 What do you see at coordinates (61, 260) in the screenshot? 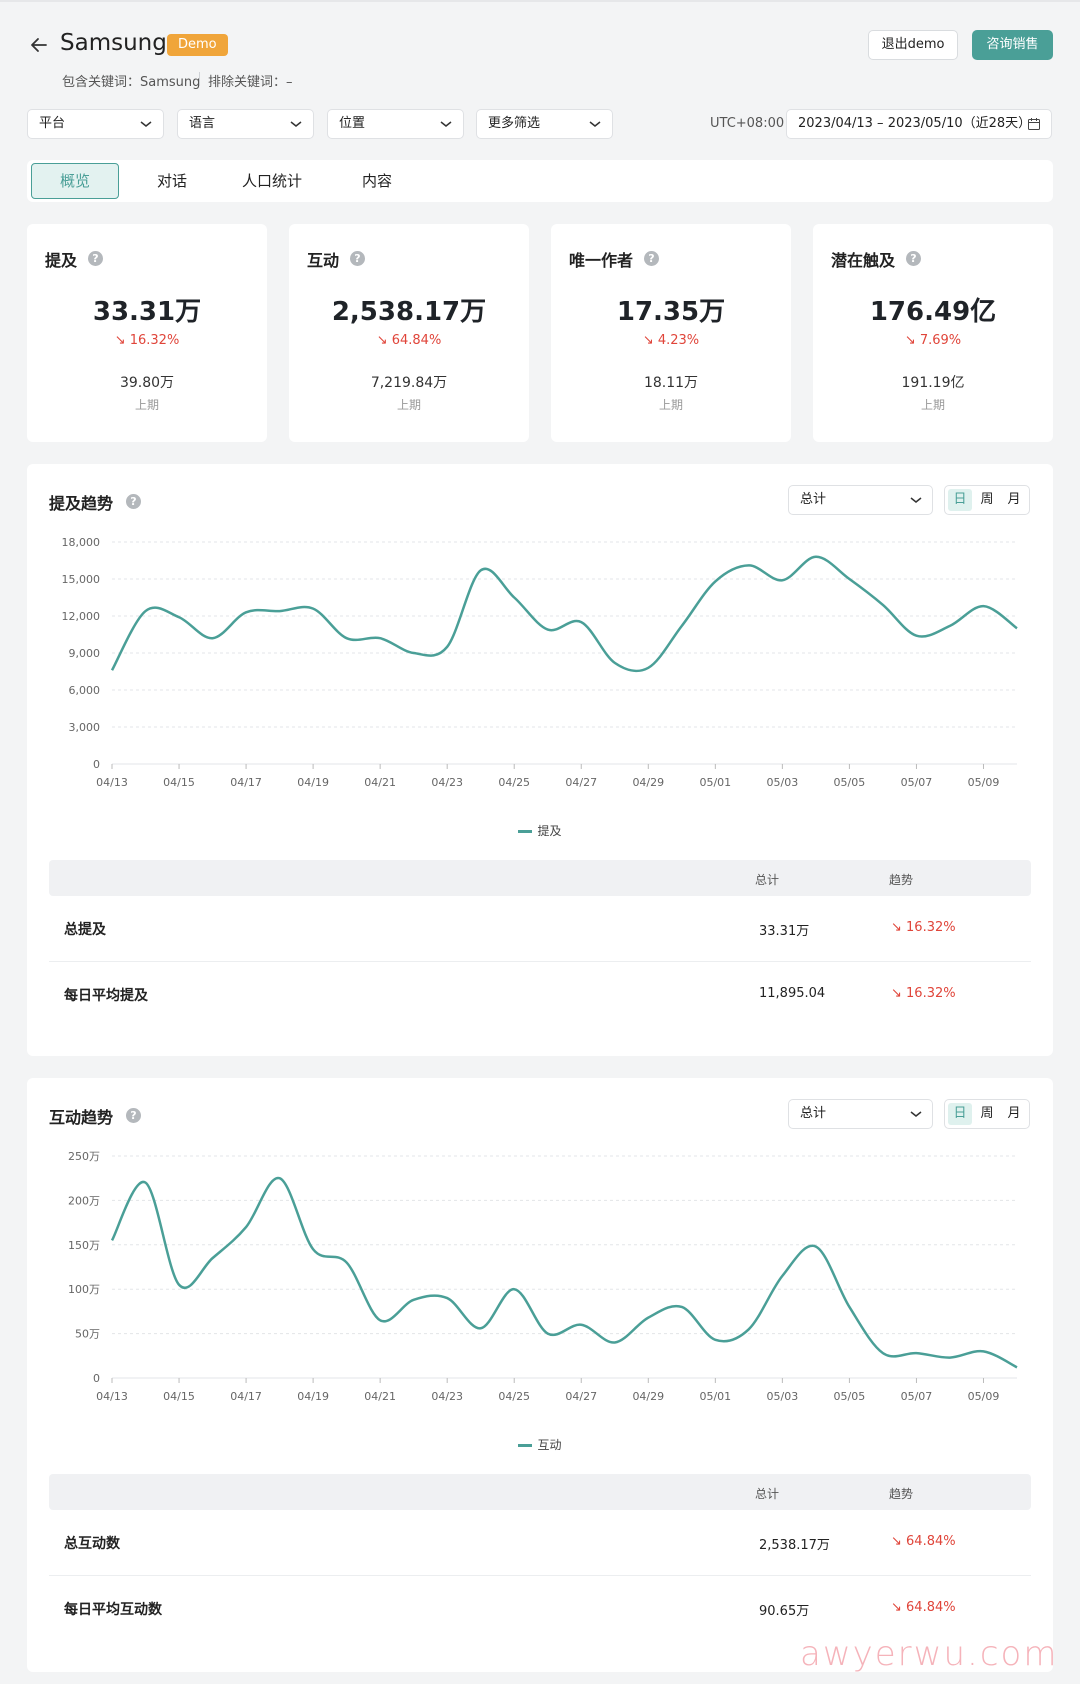
I see `metric-title: 提及` at bounding box center [61, 260].